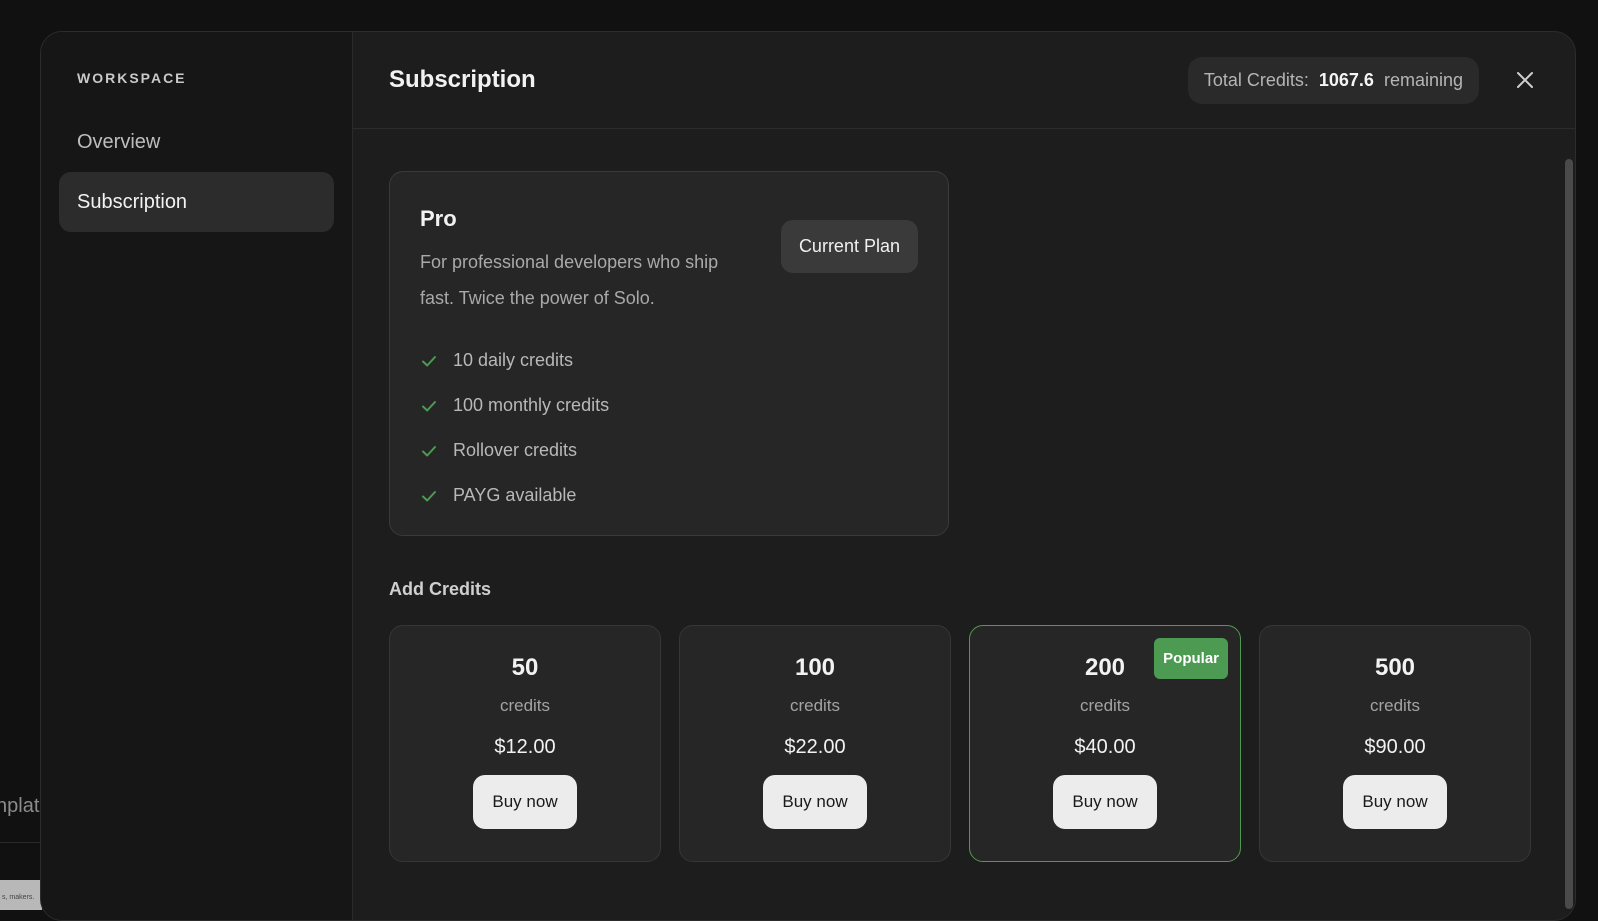 Image resolution: width=1598 pixels, height=921 pixels. What do you see at coordinates (525, 668) in the screenshot?
I see `pack-amount: 50` at bounding box center [525, 668].